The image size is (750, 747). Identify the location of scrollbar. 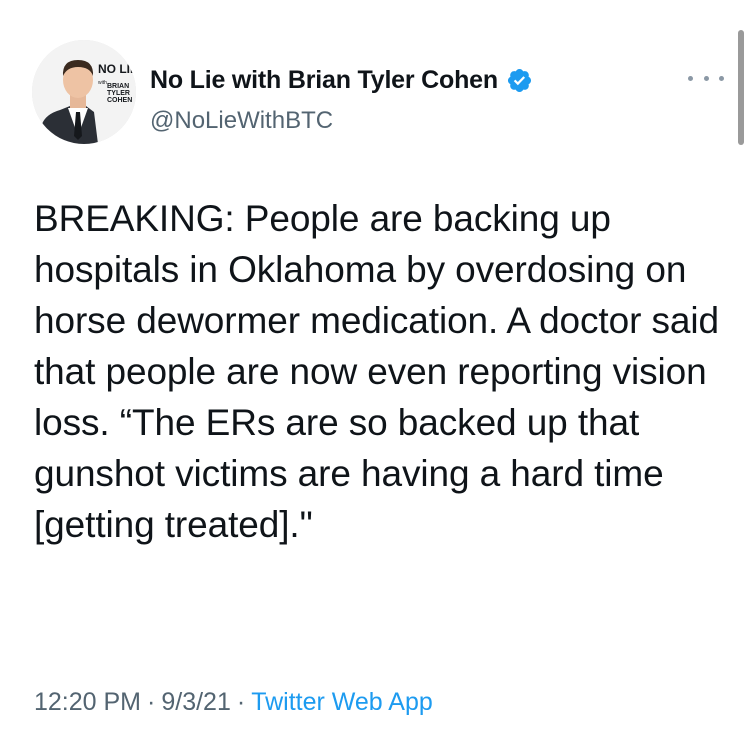
(741, 87).